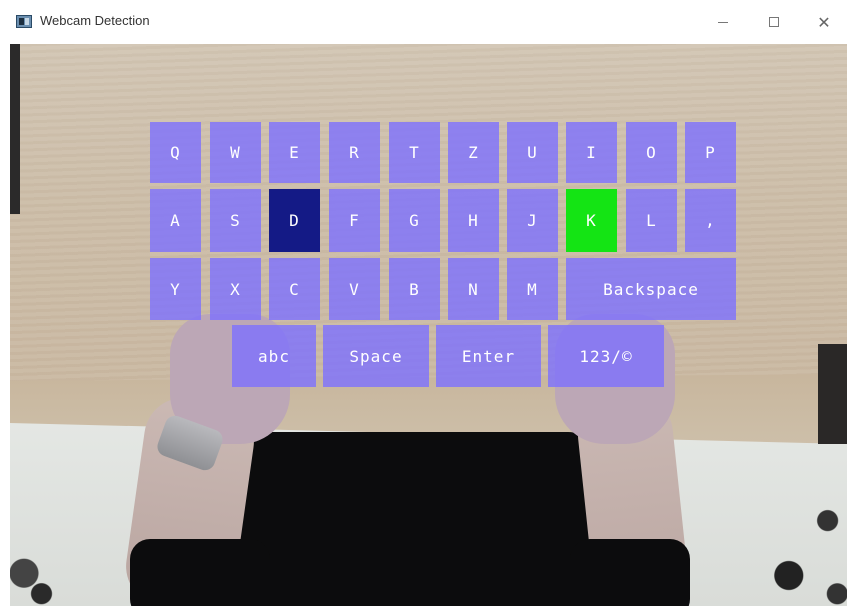  I want to click on key-w: W, so click(235, 152).